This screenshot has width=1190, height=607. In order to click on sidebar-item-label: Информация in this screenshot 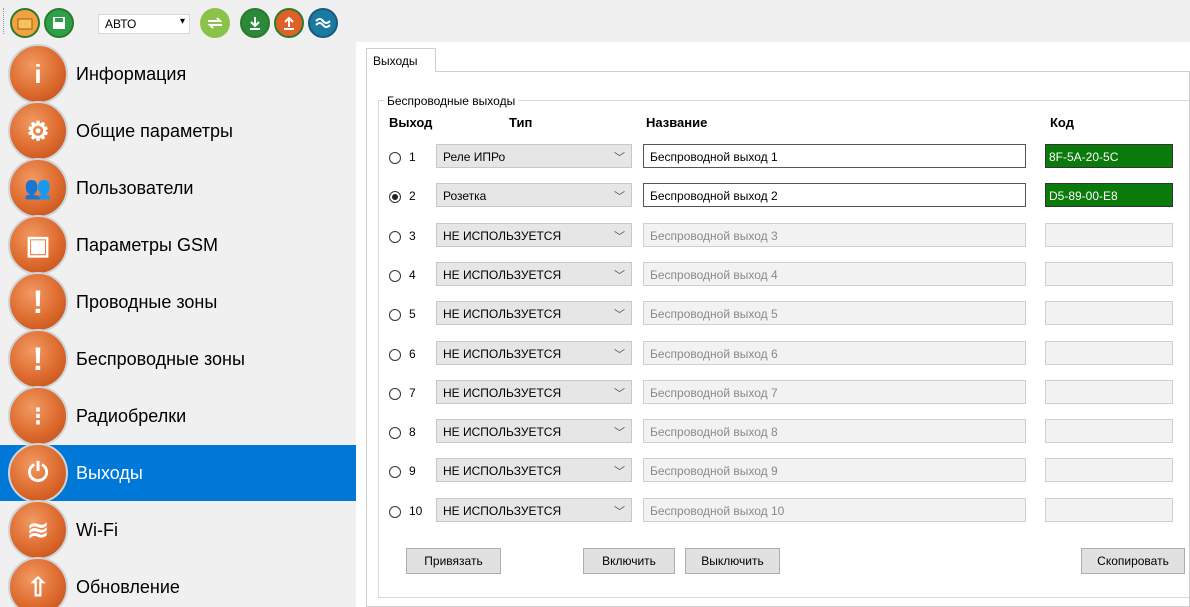, I will do `click(131, 73)`.